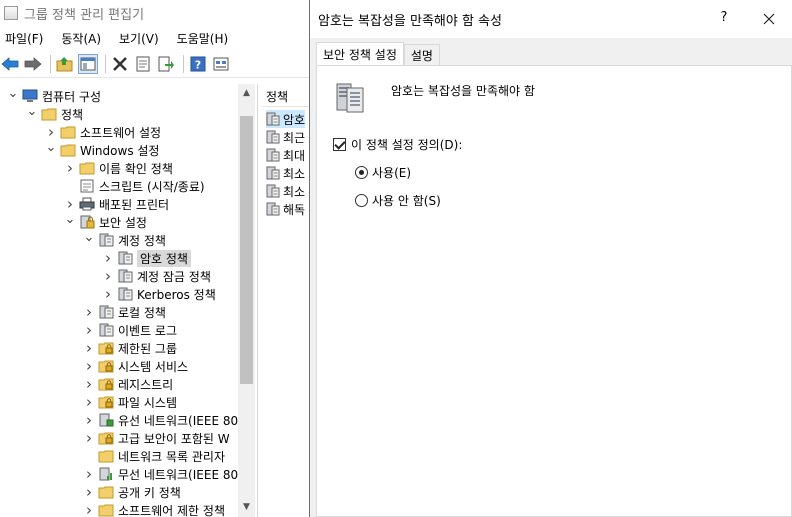 Image resolution: width=792 pixels, height=517 pixels. Describe the element at coordinates (246, 507) in the screenshot. I see `scroll-down-icon: ▼` at that location.